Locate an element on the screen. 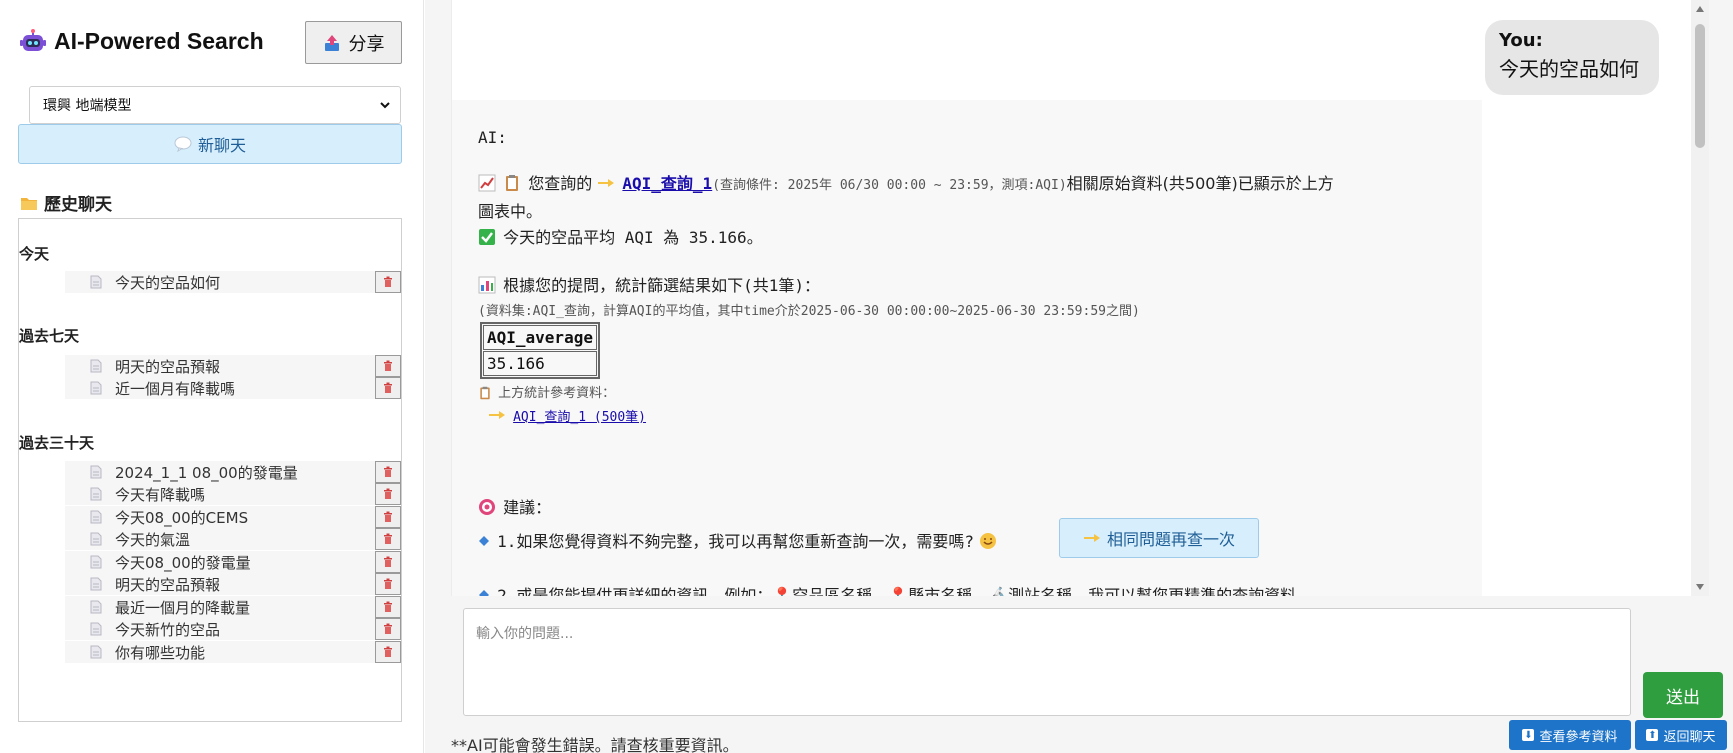 Image resolution: width=1733 pixels, height=753 pixels. new-chat-button: 新聊天 is located at coordinates (210, 144).